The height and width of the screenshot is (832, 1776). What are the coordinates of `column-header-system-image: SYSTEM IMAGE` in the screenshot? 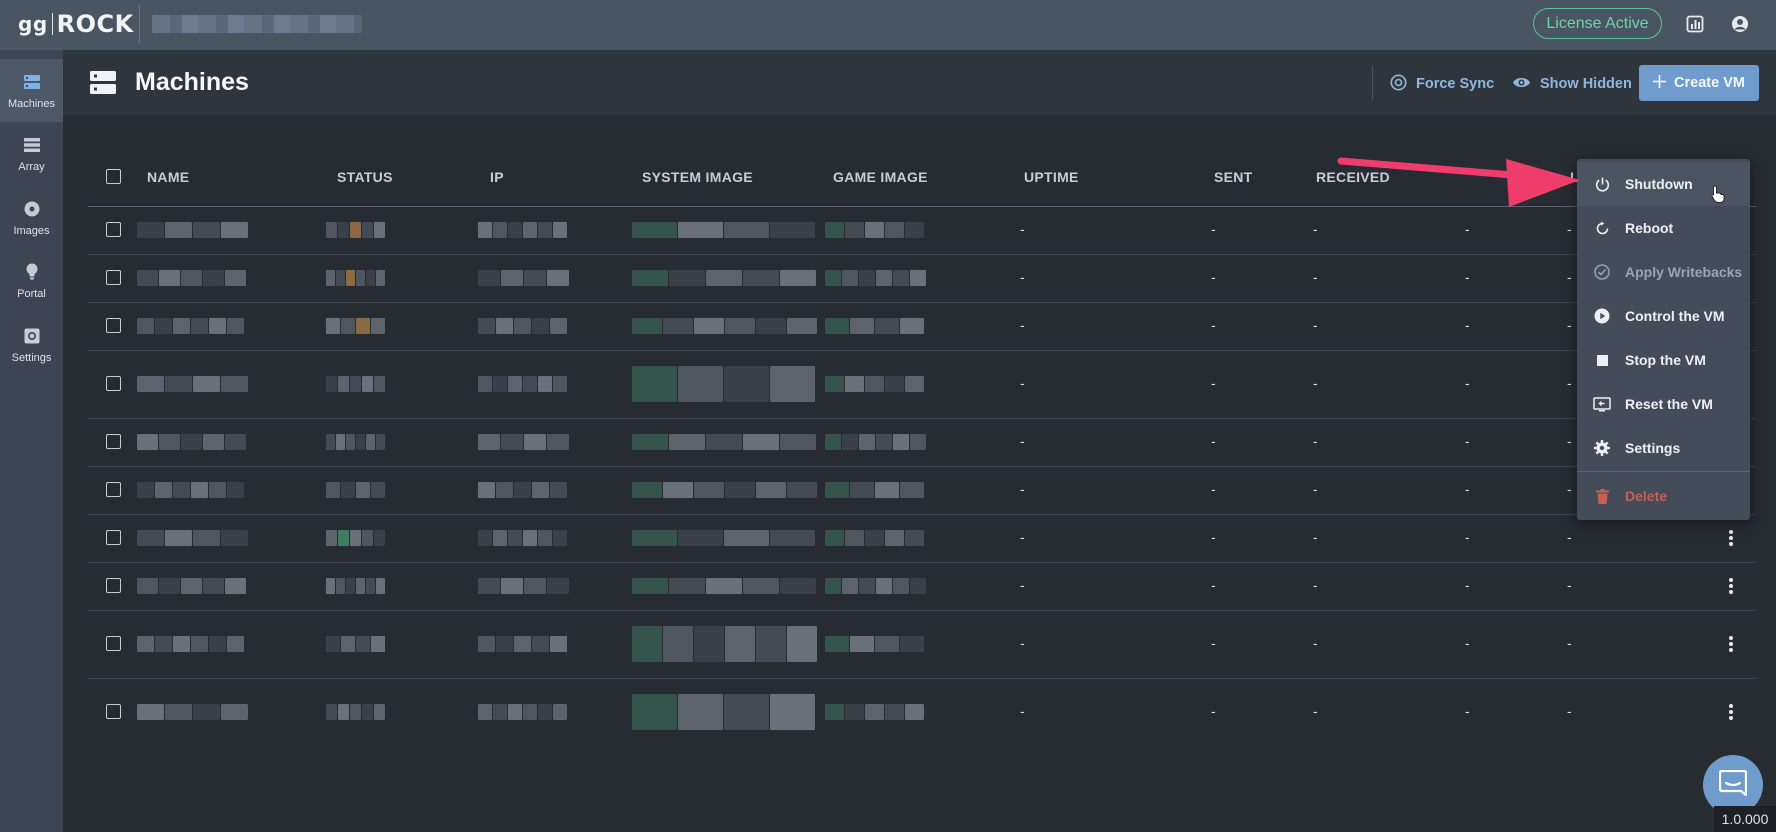 It's located at (697, 177).